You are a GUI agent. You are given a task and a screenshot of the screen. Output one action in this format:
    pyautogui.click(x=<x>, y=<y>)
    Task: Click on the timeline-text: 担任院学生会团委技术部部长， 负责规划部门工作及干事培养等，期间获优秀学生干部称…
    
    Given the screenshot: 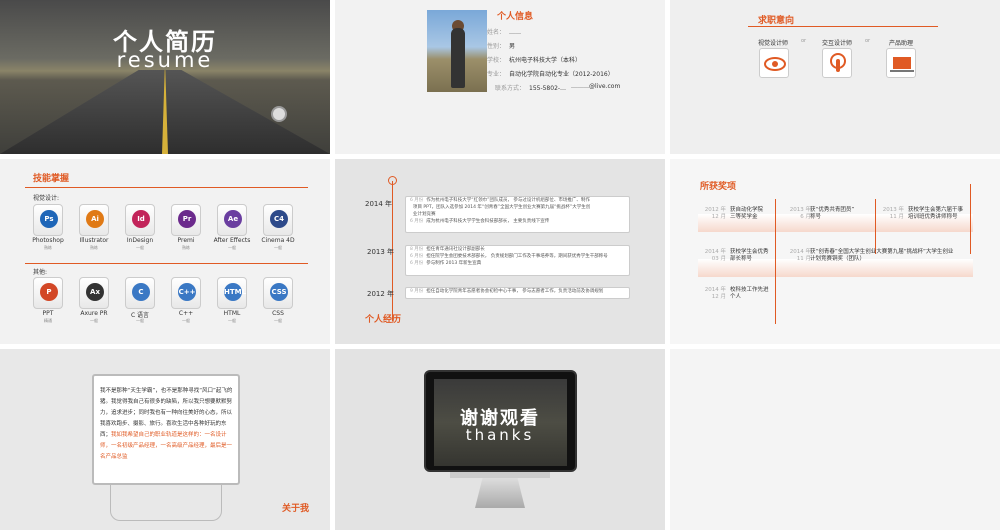 What is the action you would take?
    pyautogui.click(x=517, y=256)
    